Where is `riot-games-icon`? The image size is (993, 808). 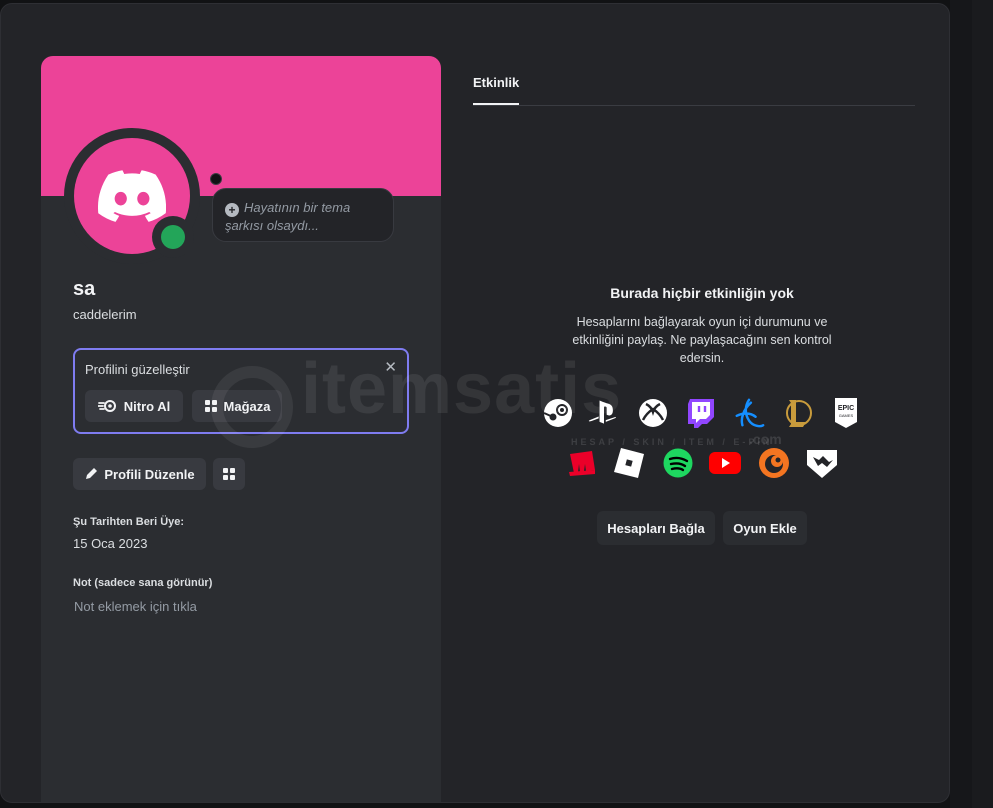 riot-games-icon is located at coordinates (582, 463).